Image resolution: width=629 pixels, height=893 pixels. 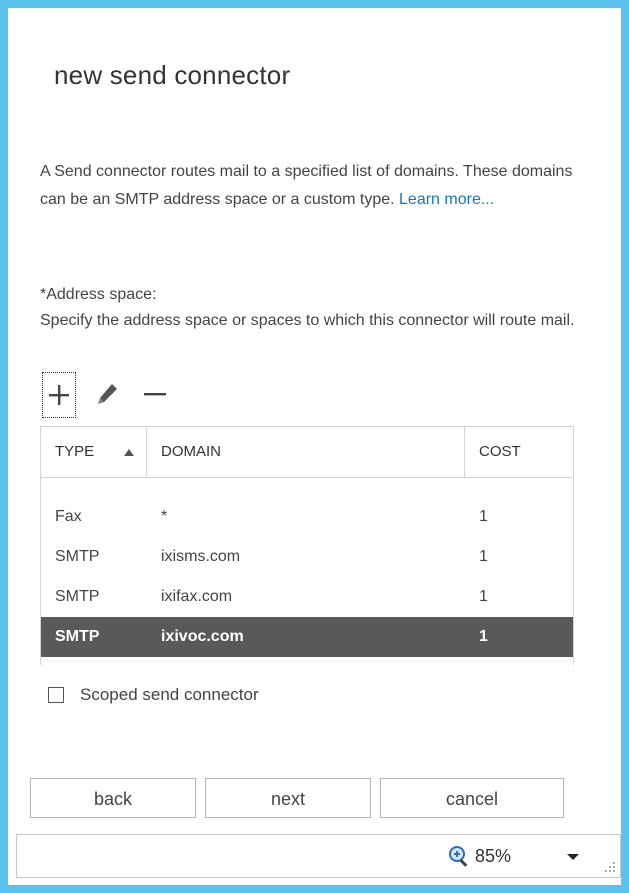 I want to click on edit-button, so click(x=107, y=394).